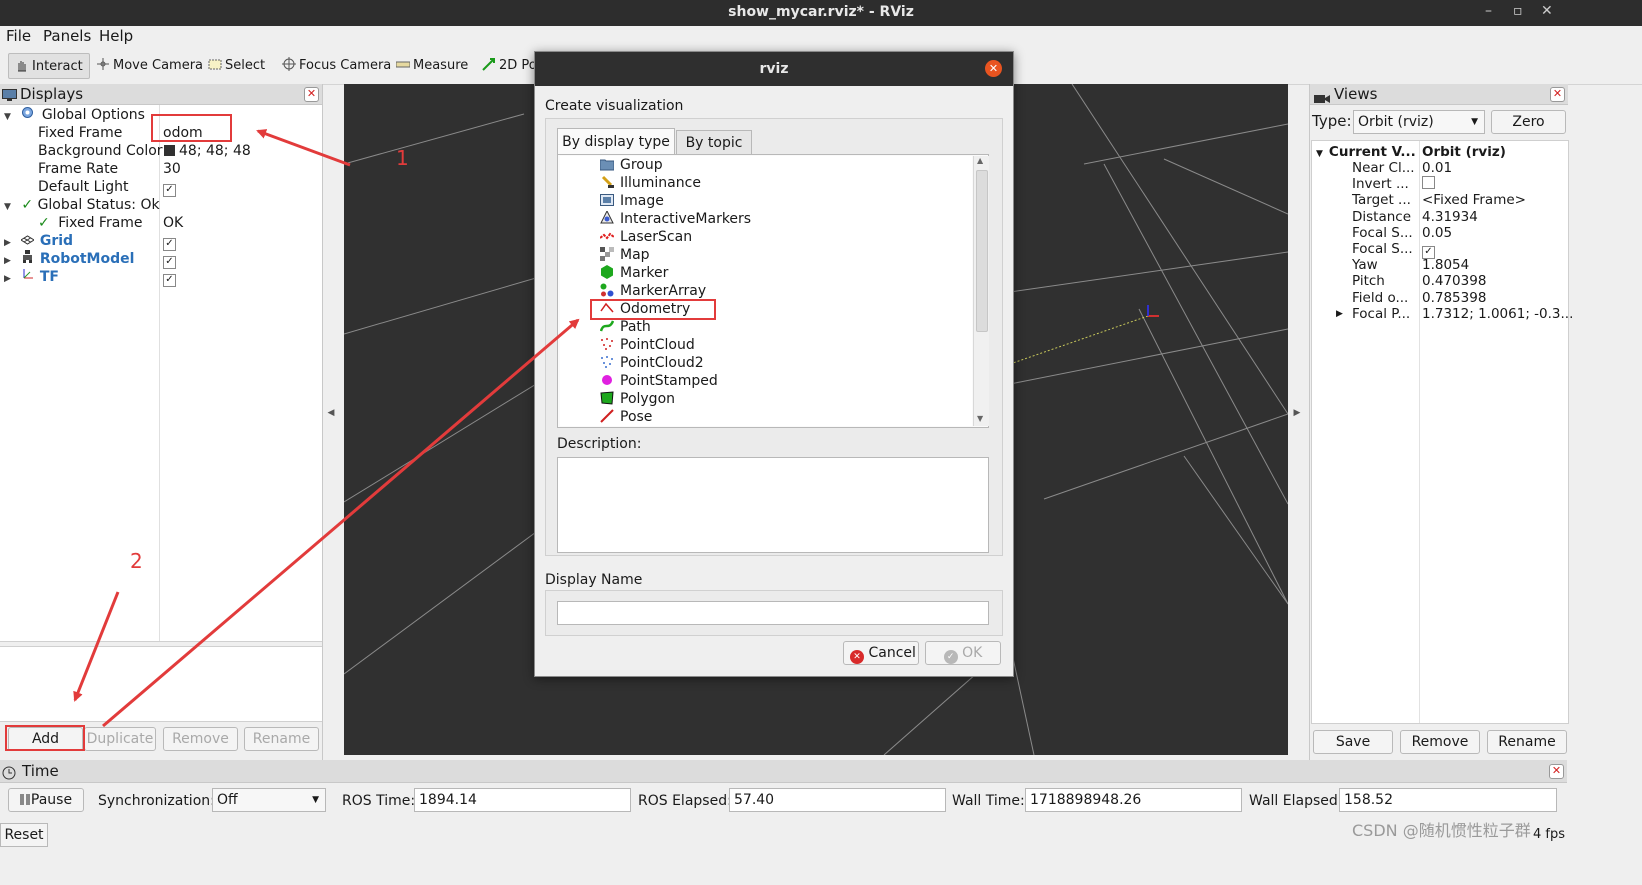 The image size is (1642, 885). What do you see at coordinates (1547, 11) in the screenshot?
I see `close-window-icon: ✕` at bounding box center [1547, 11].